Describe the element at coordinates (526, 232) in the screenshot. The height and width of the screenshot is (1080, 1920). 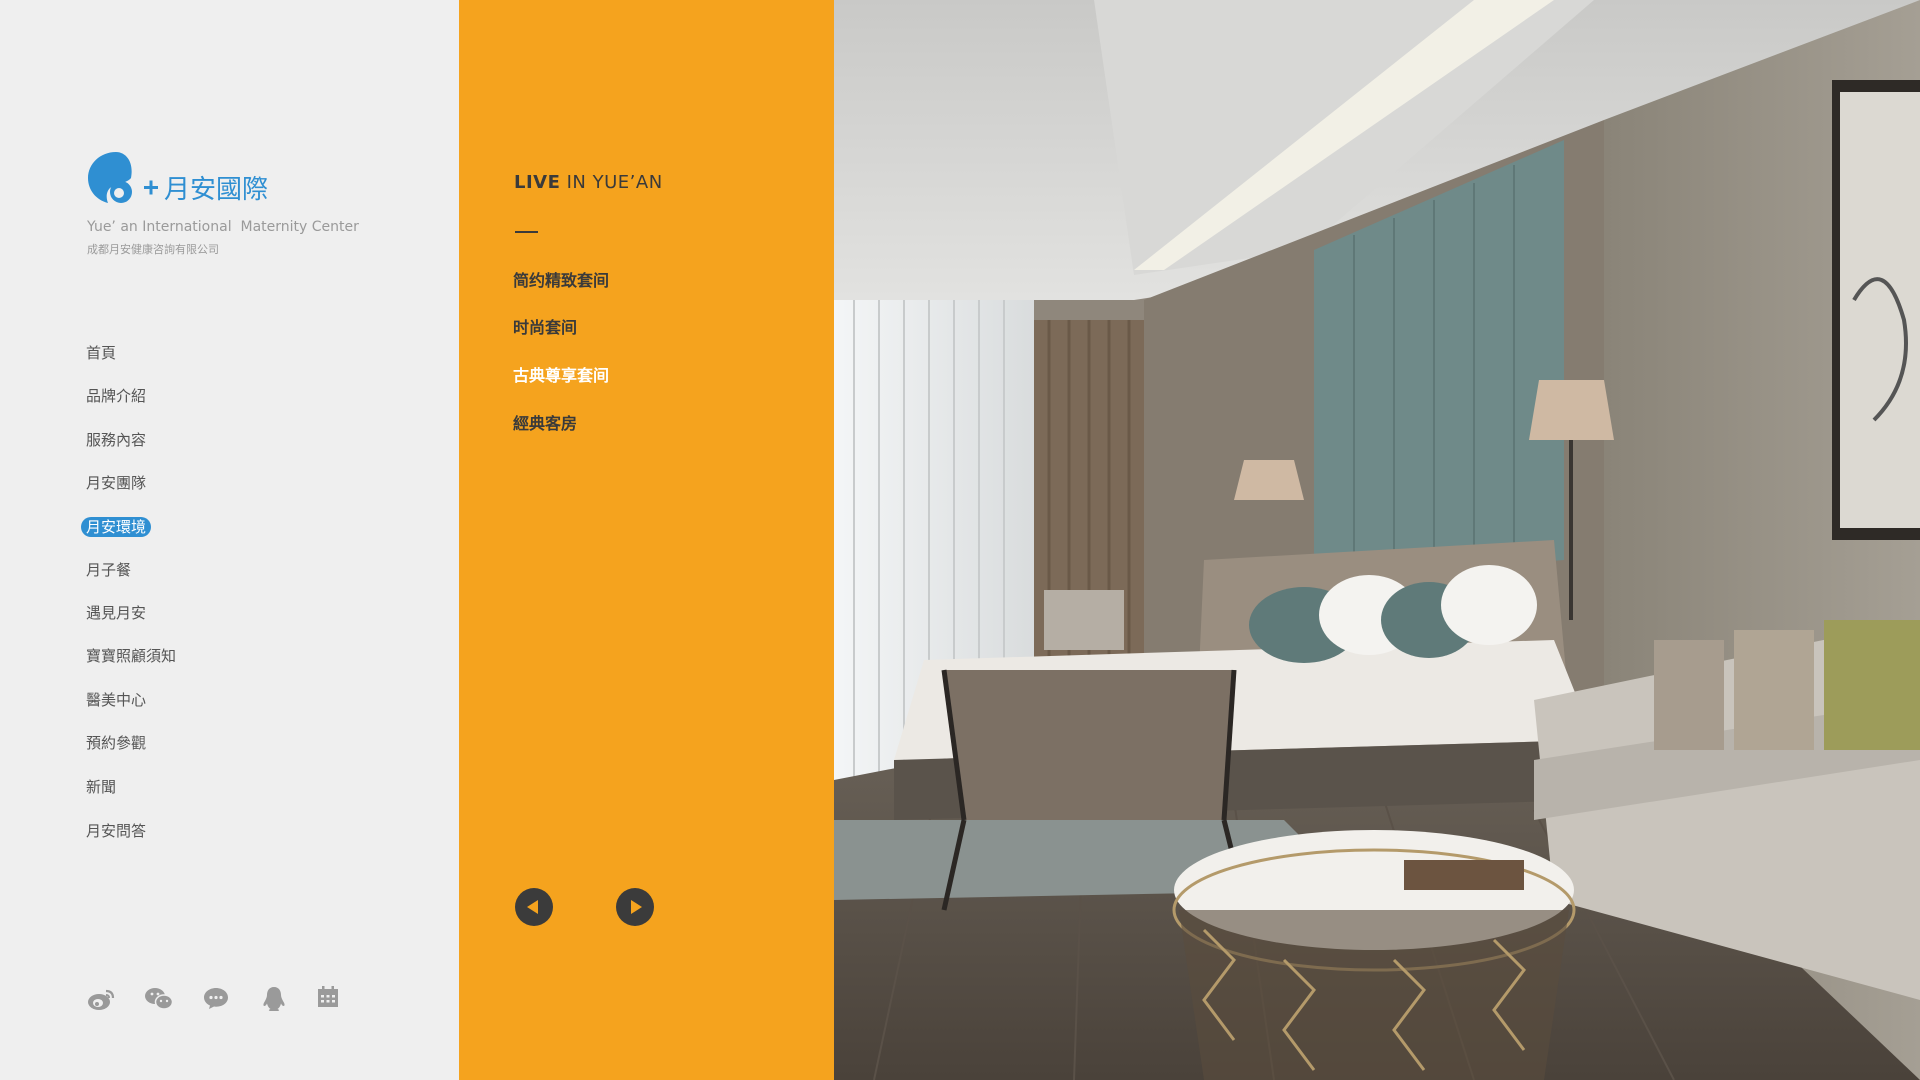
I see `panel-divider` at that location.